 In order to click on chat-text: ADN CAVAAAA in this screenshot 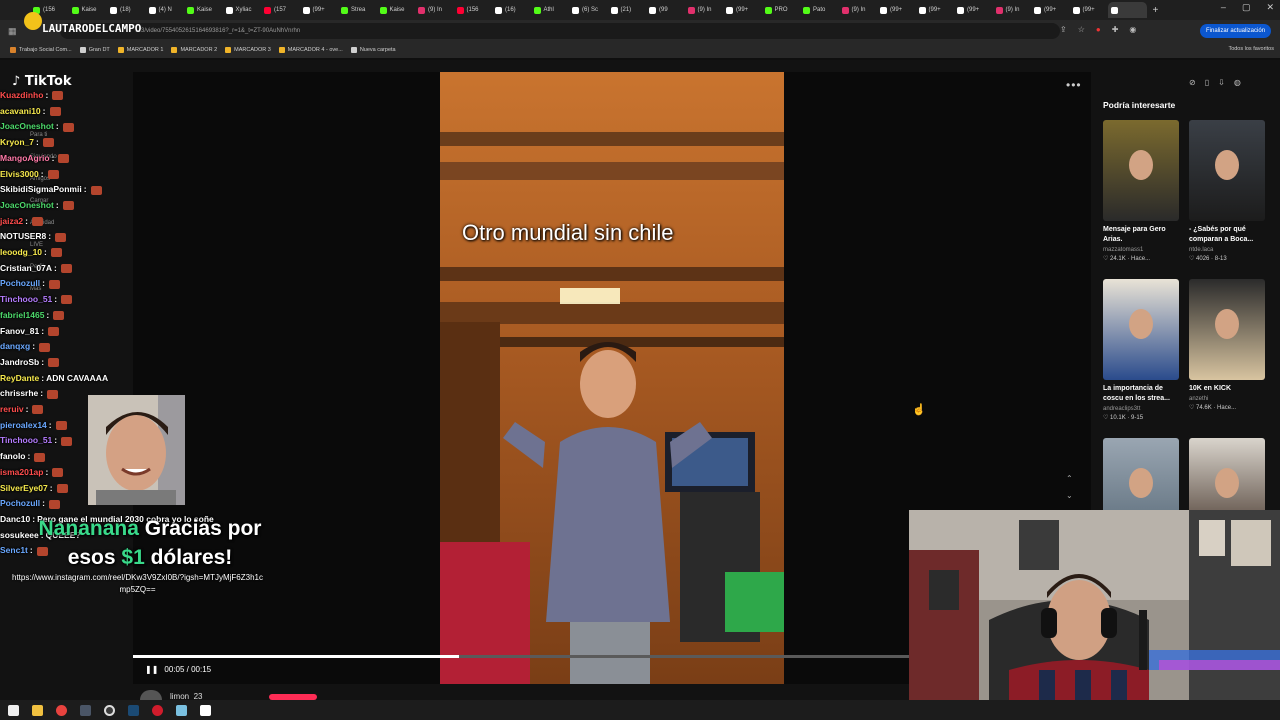, I will do `click(77, 377)`.